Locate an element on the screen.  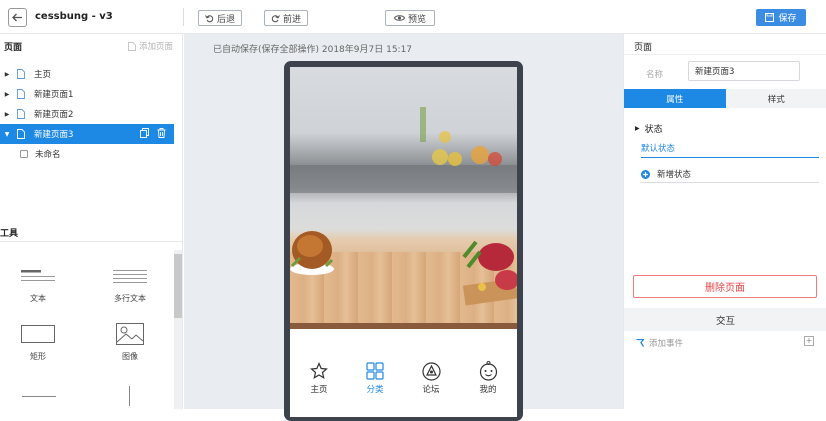
tab-style: 样式 is located at coordinates (776, 98).